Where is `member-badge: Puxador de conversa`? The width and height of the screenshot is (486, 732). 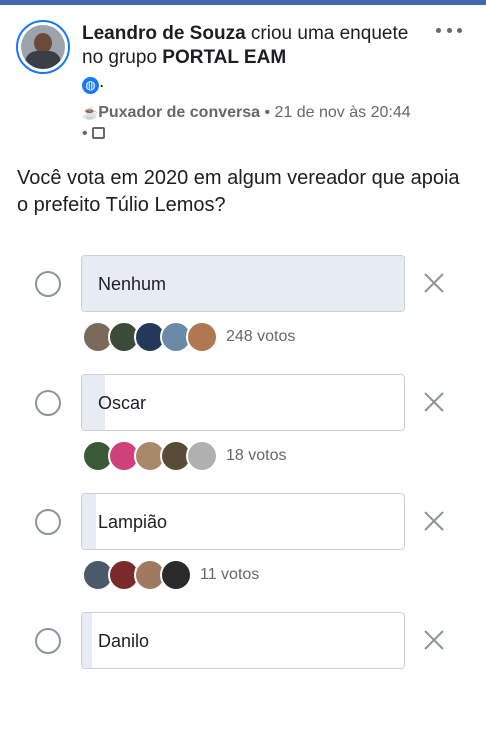 member-badge: Puxador de conversa is located at coordinates (179, 112).